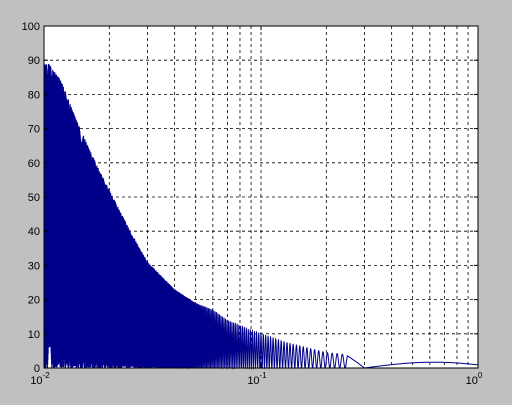 The height and width of the screenshot is (405, 512). I want to click on y-tick-label: 40, so click(34, 232).